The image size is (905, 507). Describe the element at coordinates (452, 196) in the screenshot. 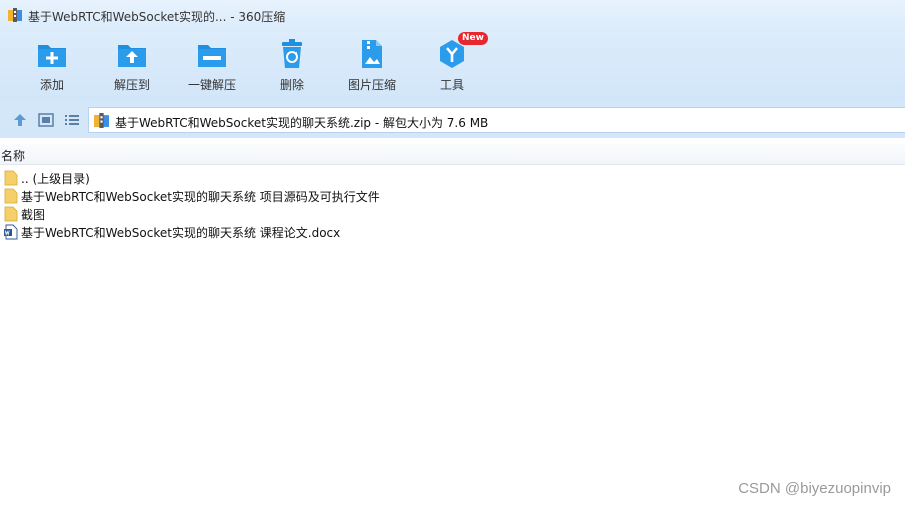

I see `list-item-source-folder: 基于WebRTC和WebSocket实现的聊天系统 项目源码及可执行文件` at that location.